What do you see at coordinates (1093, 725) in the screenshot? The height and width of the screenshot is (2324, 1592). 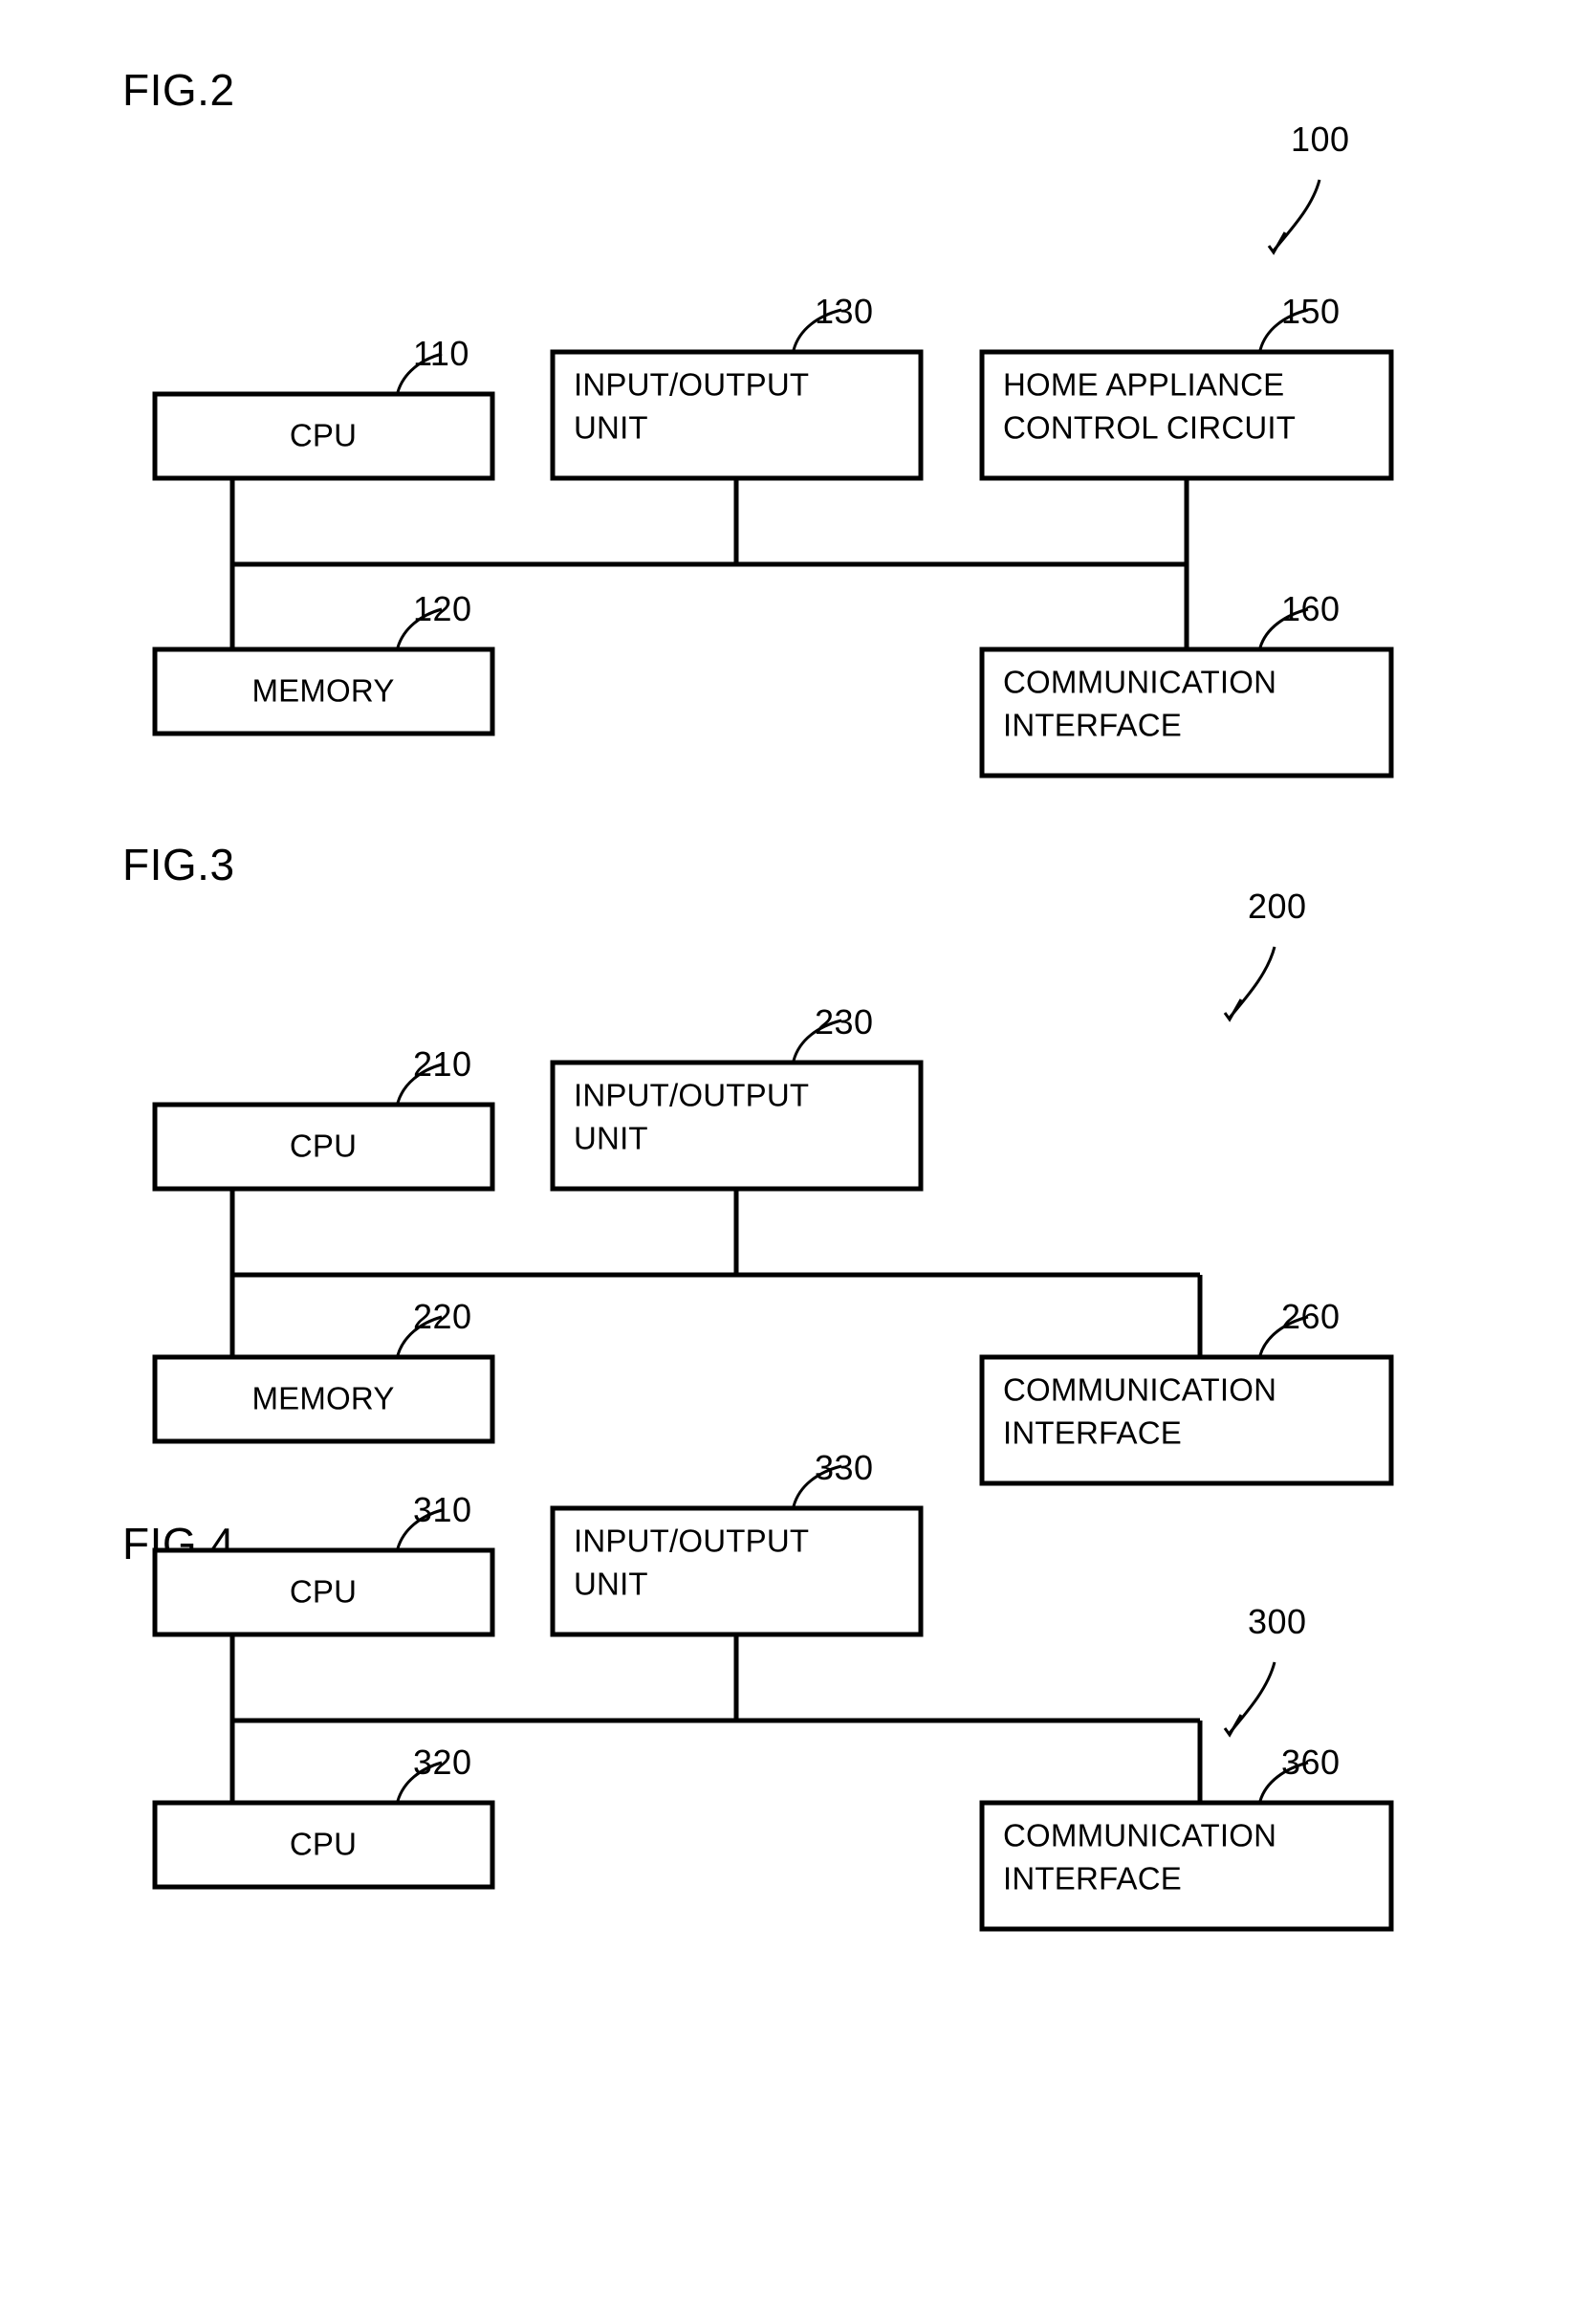 I see `fig2-box-comm-label-line2: INTERFACE` at bounding box center [1093, 725].